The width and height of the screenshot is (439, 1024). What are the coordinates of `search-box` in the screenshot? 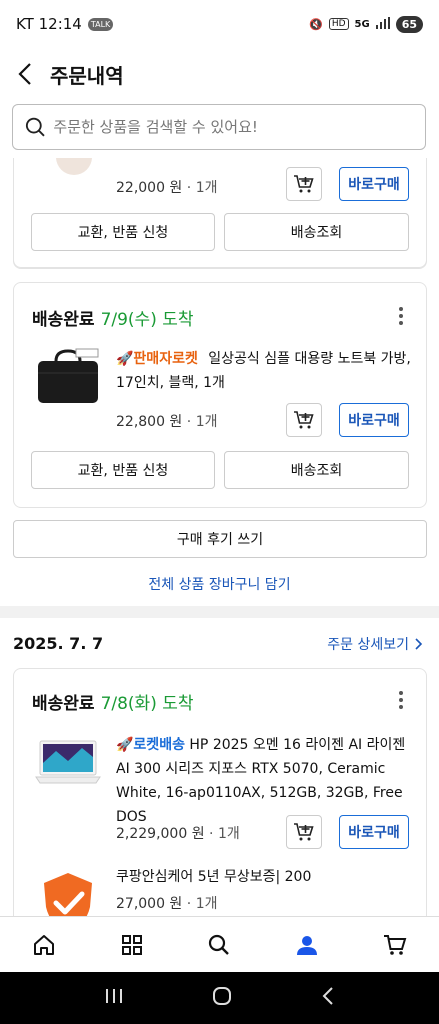 It's located at (219, 127).